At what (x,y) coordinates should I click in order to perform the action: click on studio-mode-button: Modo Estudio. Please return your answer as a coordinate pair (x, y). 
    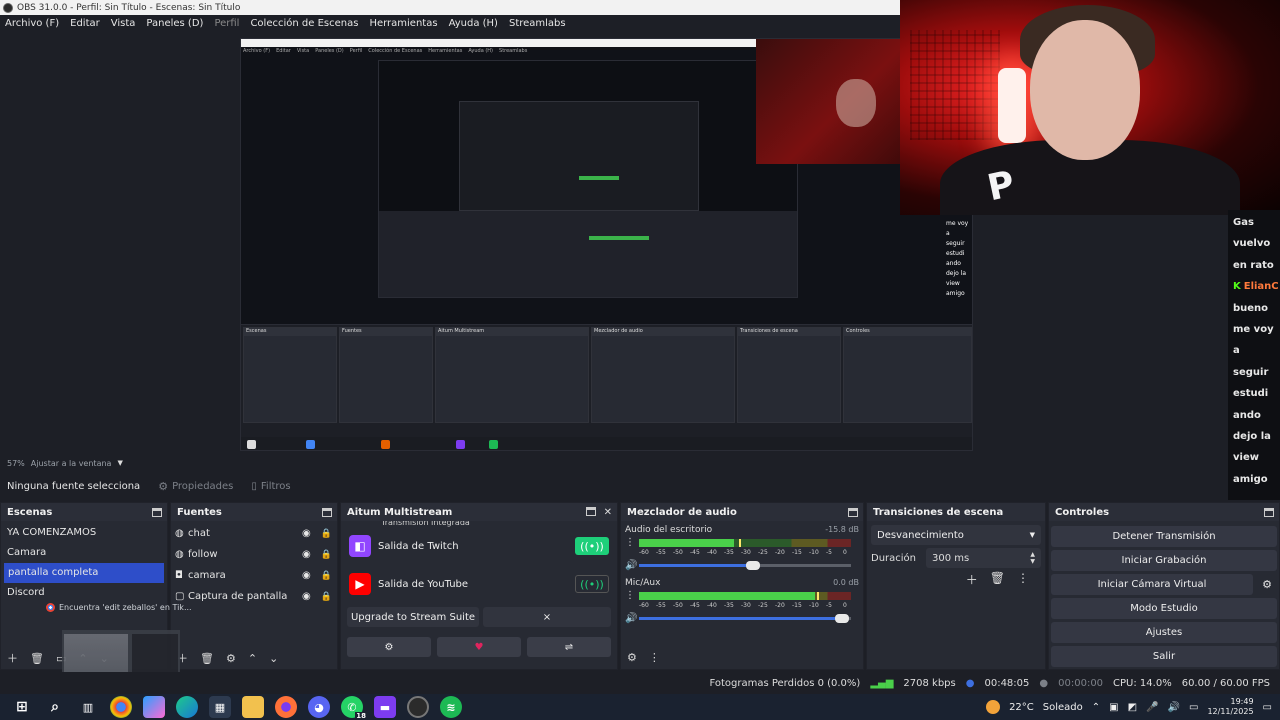
    Looking at the image, I should click on (1164, 608).